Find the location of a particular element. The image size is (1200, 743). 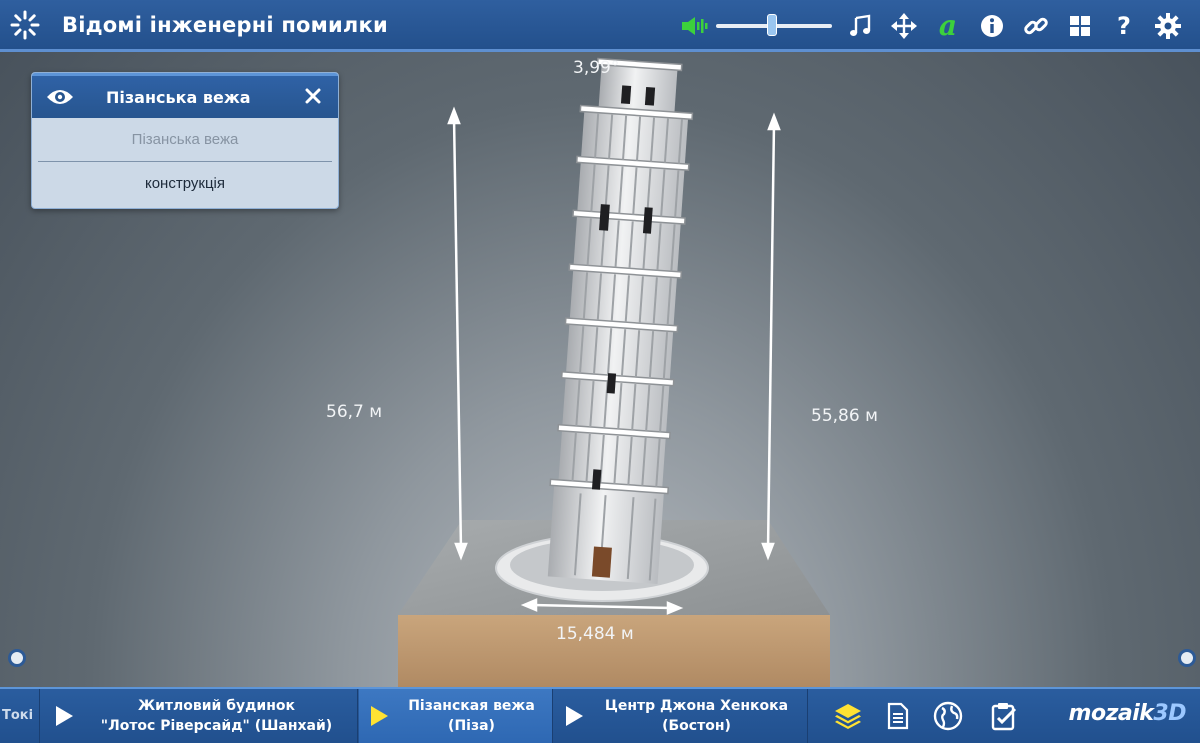

base-width-label: 15,484 м is located at coordinates (595, 634).